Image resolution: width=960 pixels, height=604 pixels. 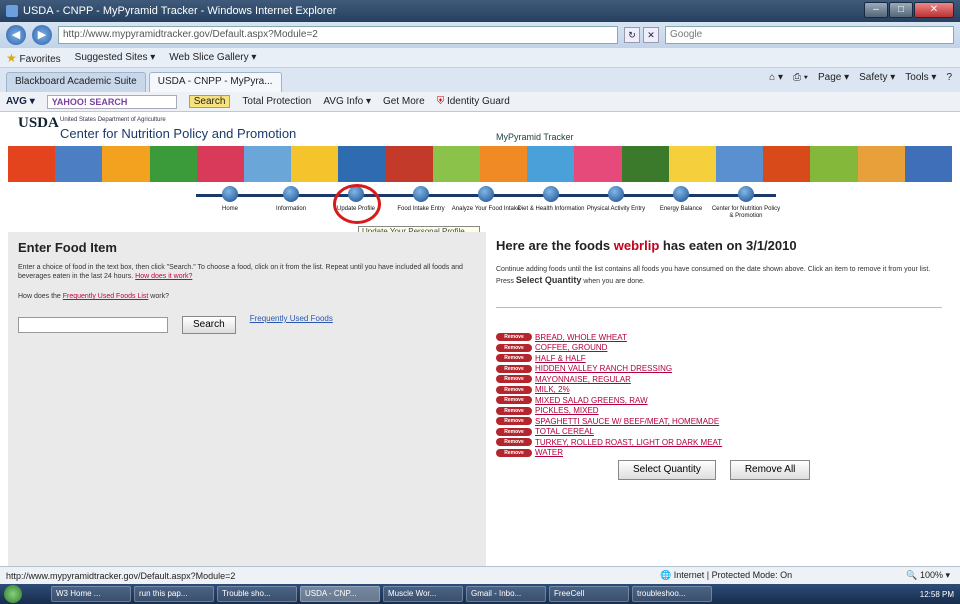 I want to click on food-name-link: TOTAL CEREAL, so click(x=564, y=431).